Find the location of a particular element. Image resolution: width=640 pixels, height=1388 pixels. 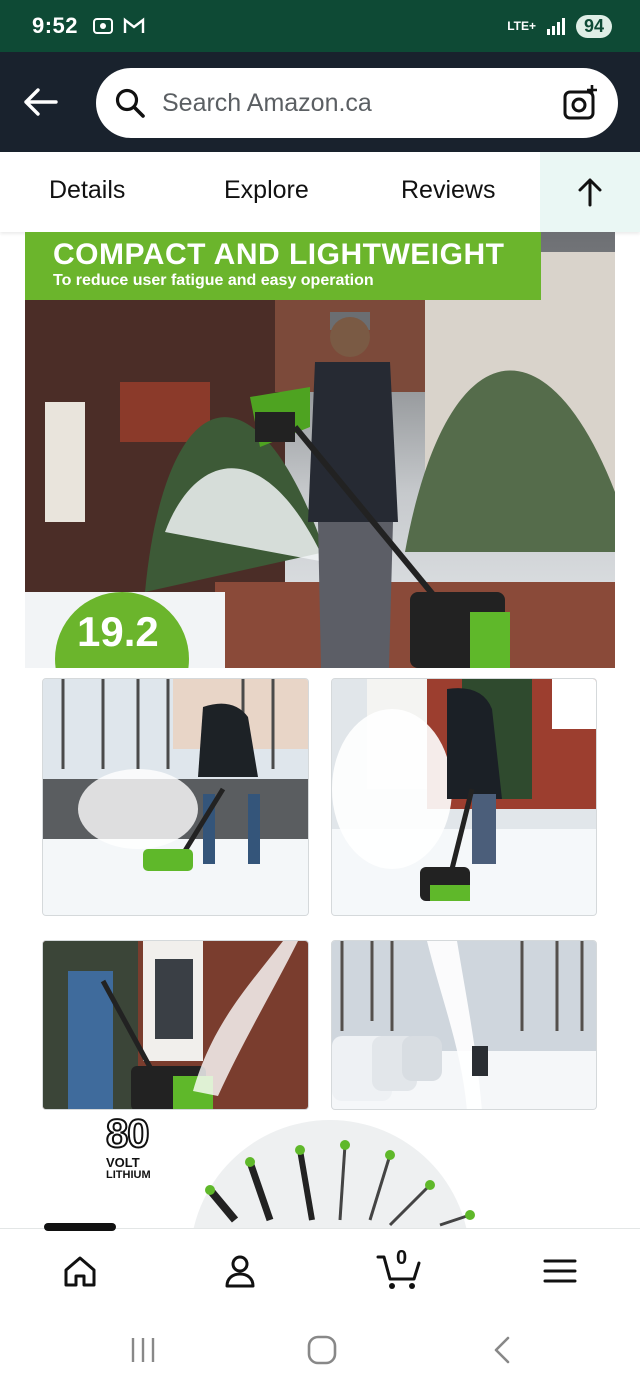

bottom-navigation: 0 is located at coordinates (320, 1266).